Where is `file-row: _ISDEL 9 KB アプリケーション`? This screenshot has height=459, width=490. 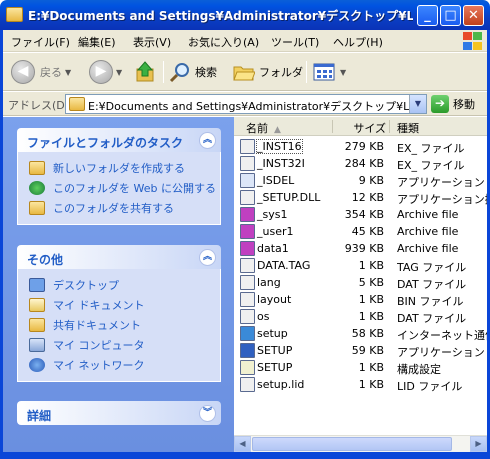
file-row: _ISDEL 9 KB アプリケーション is located at coordinates (360, 180).